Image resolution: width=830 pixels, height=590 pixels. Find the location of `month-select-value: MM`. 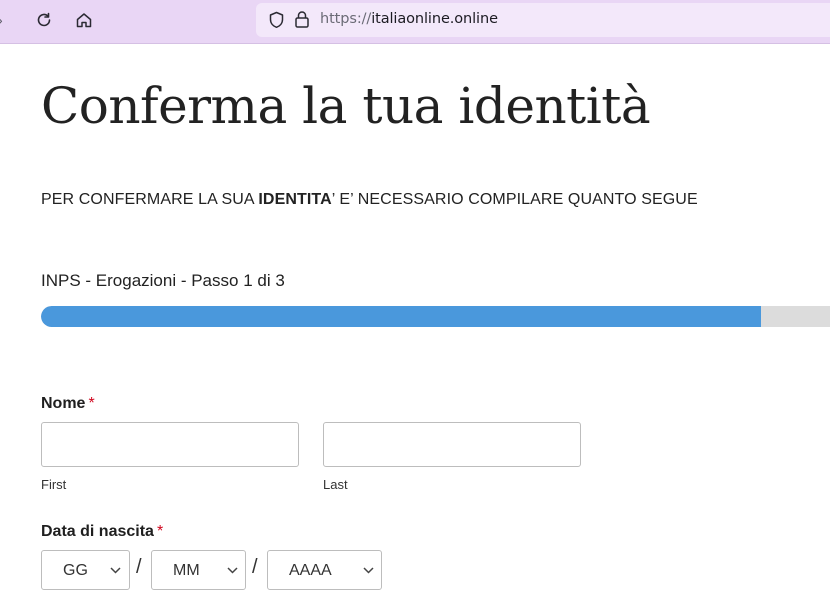

month-select-value: MM is located at coordinates (186, 570).